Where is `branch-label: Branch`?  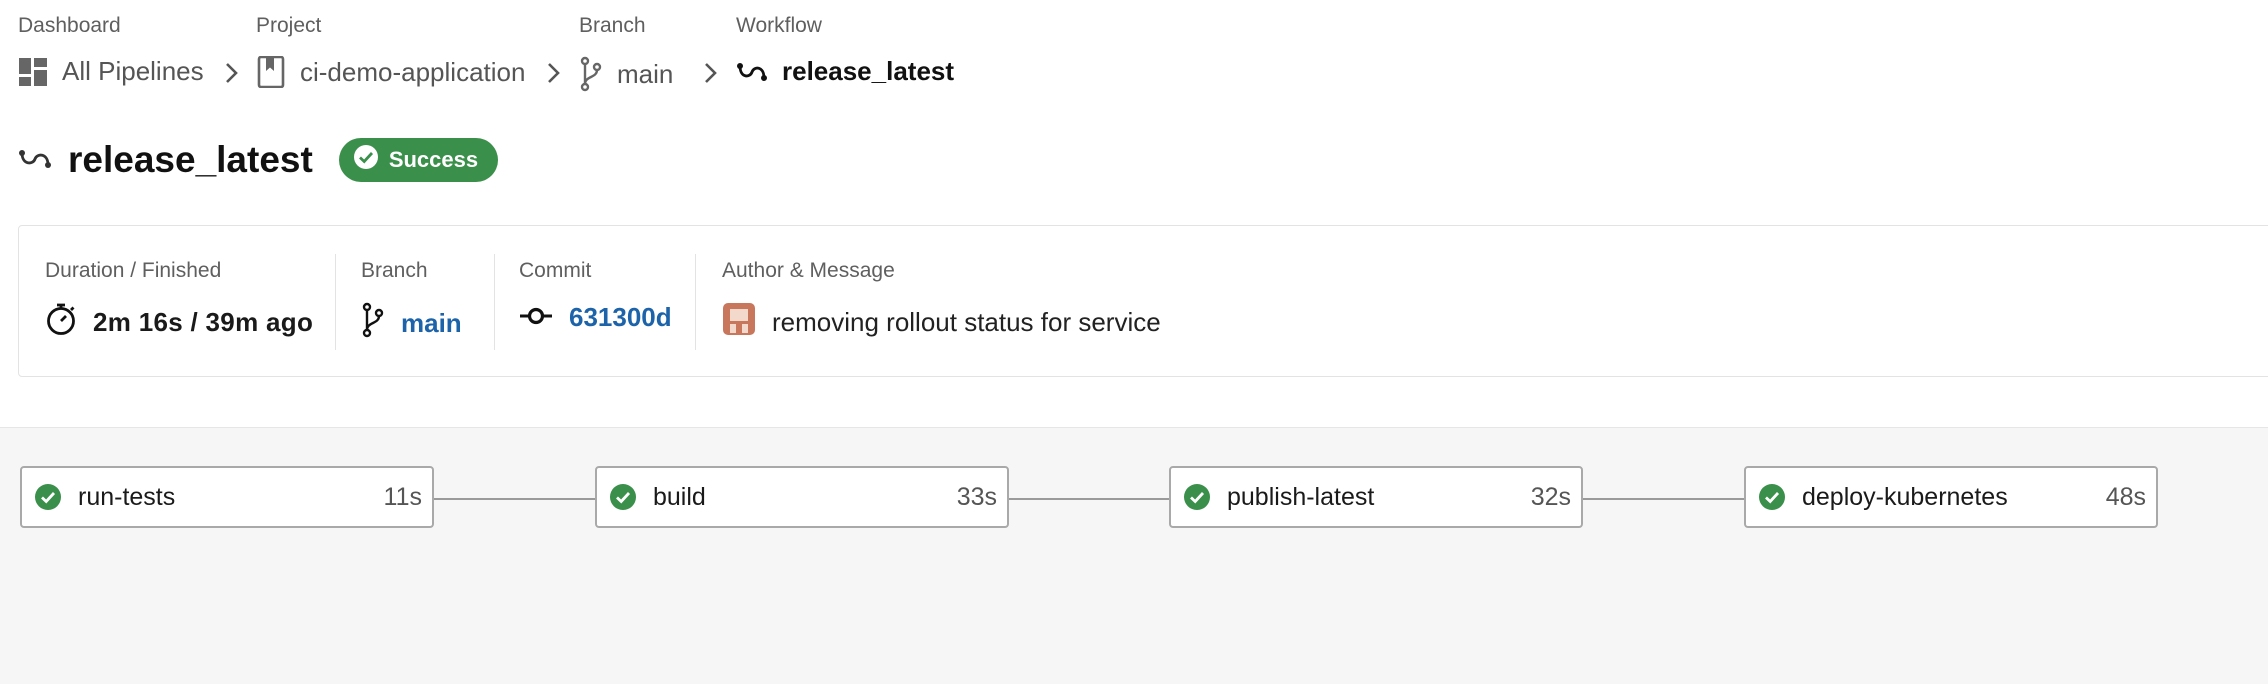
branch-label: Branch is located at coordinates (394, 270).